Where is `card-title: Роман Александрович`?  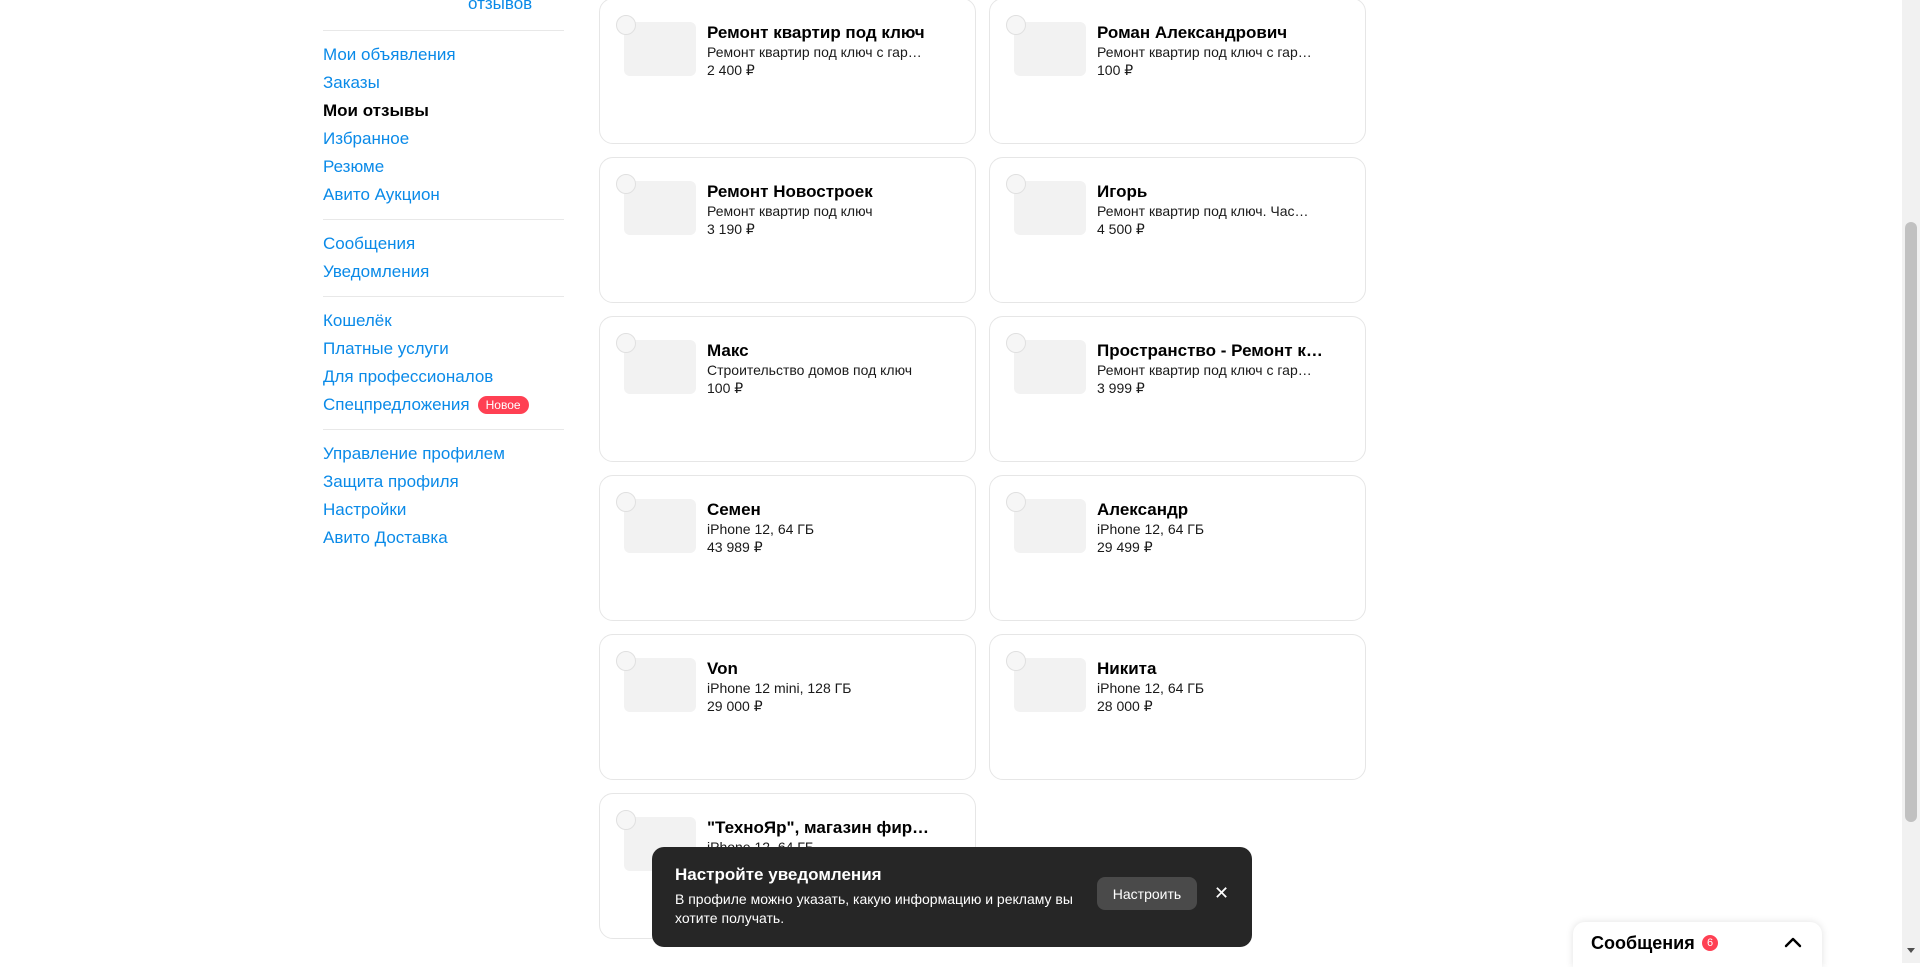 card-title: Роман Александрович is located at coordinates (1192, 32).